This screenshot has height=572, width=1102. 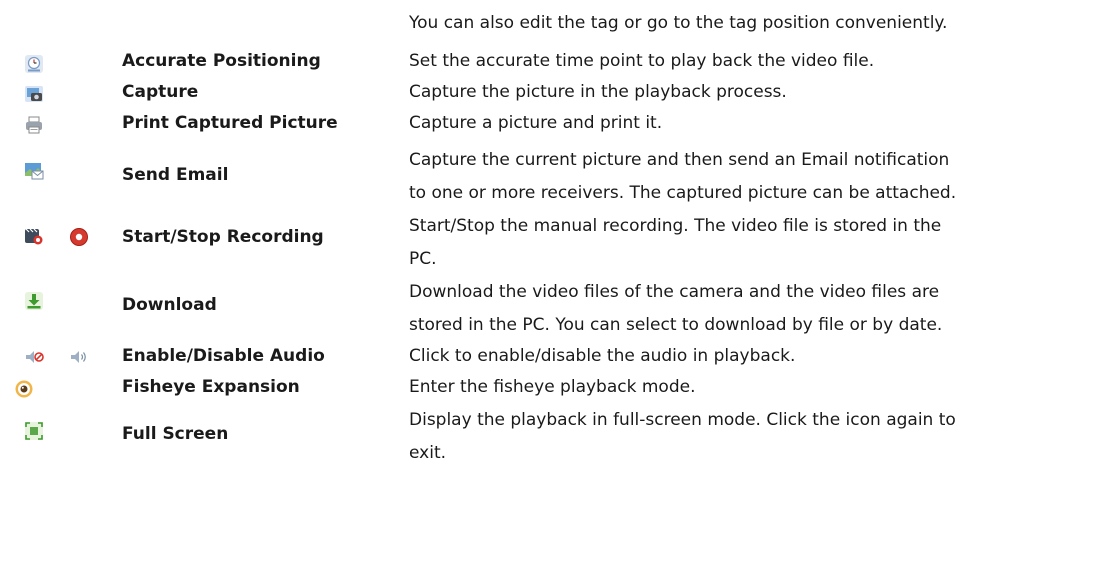 I want to click on row-name-enable-disable-audio: Enable/Disable Audio, so click(x=223, y=356).